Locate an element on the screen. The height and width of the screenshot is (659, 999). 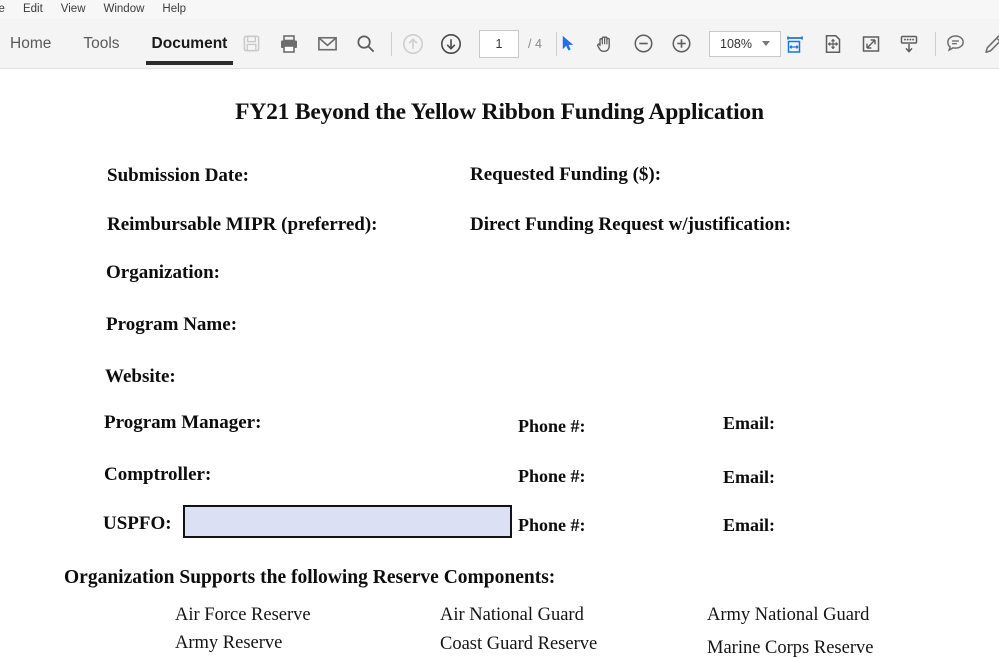
field-label-organization: Organization: is located at coordinates (163, 272).